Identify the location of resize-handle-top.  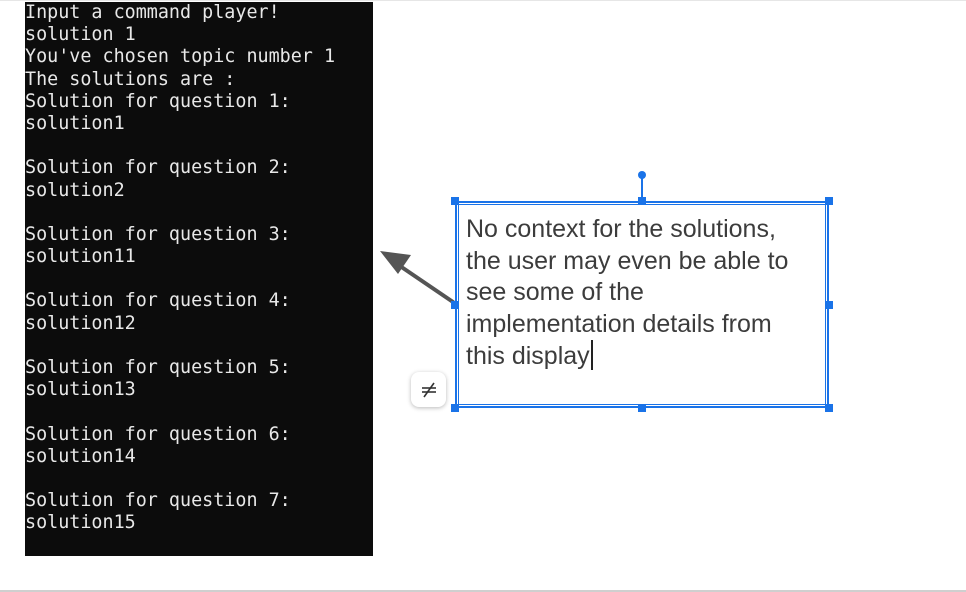
(642, 201).